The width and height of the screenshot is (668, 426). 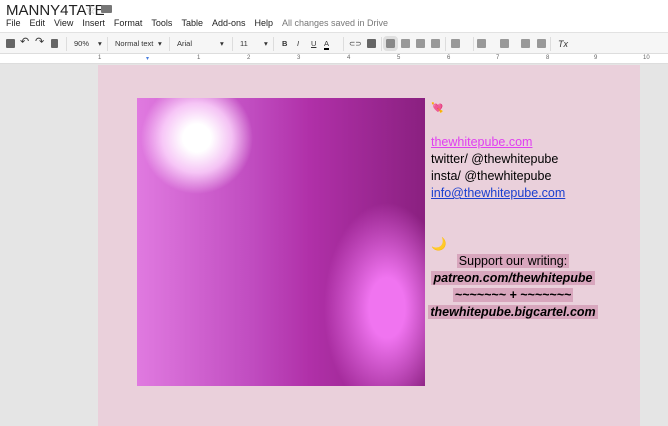 What do you see at coordinates (513, 278) in the screenshot?
I see `patreon-text: patreon.com/thewhitepube` at bounding box center [513, 278].